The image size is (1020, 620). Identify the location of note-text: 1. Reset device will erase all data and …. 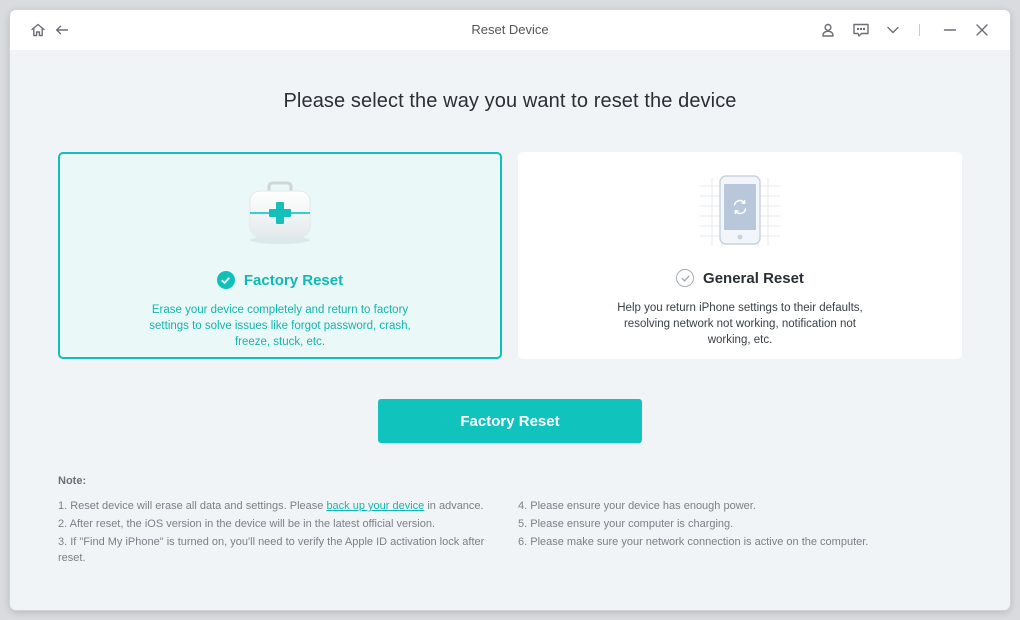
(192, 506).